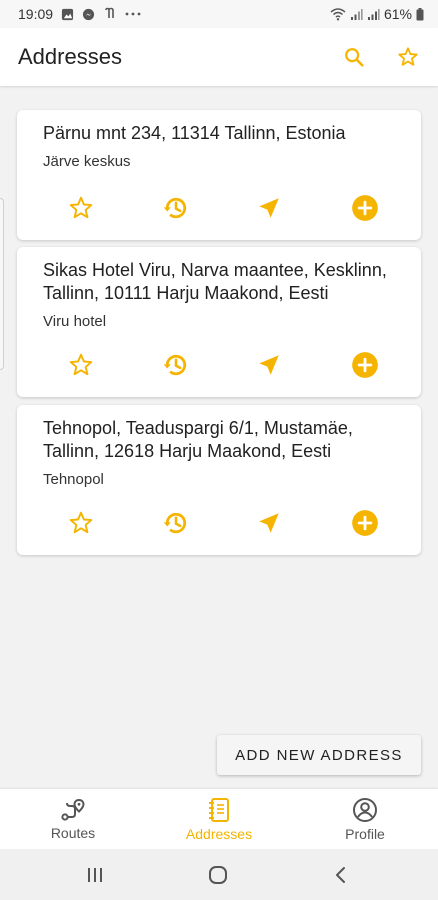 The height and width of the screenshot is (900, 438). What do you see at coordinates (110, 14) in the screenshot?
I see `music-icon` at bounding box center [110, 14].